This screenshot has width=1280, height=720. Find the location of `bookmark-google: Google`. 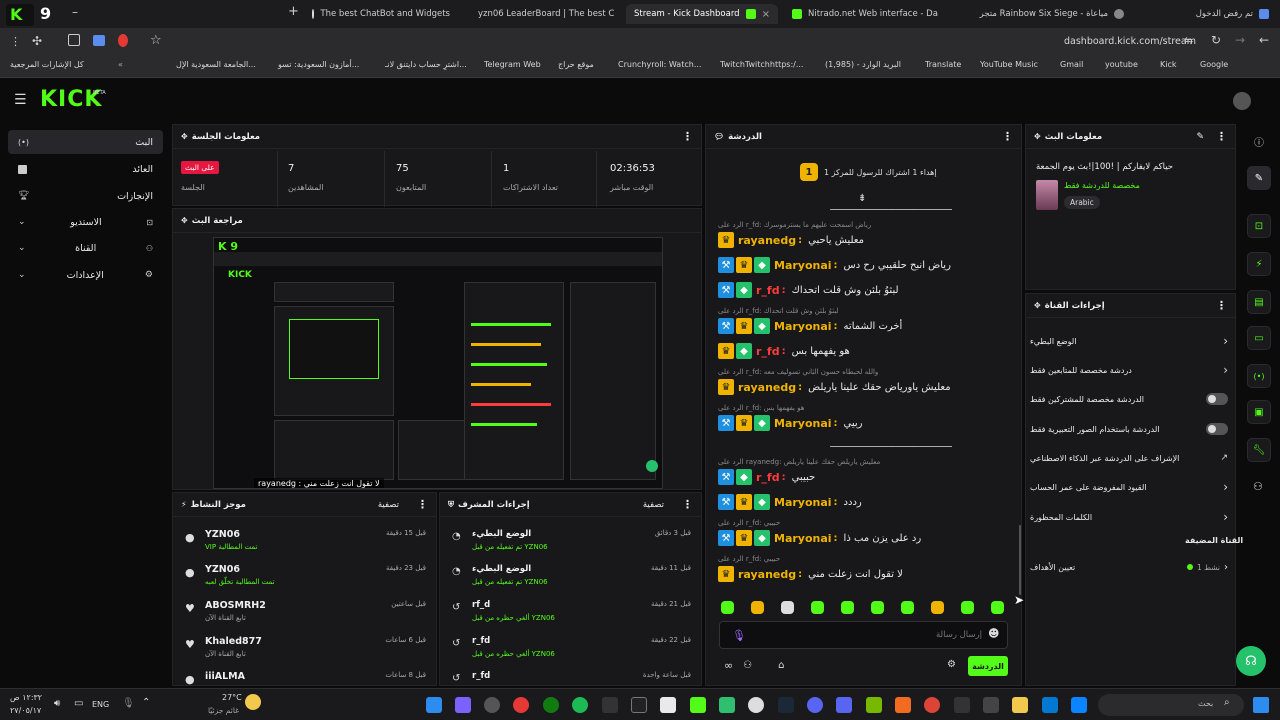

bookmark-google: Google is located at coordinates (1214, 64).